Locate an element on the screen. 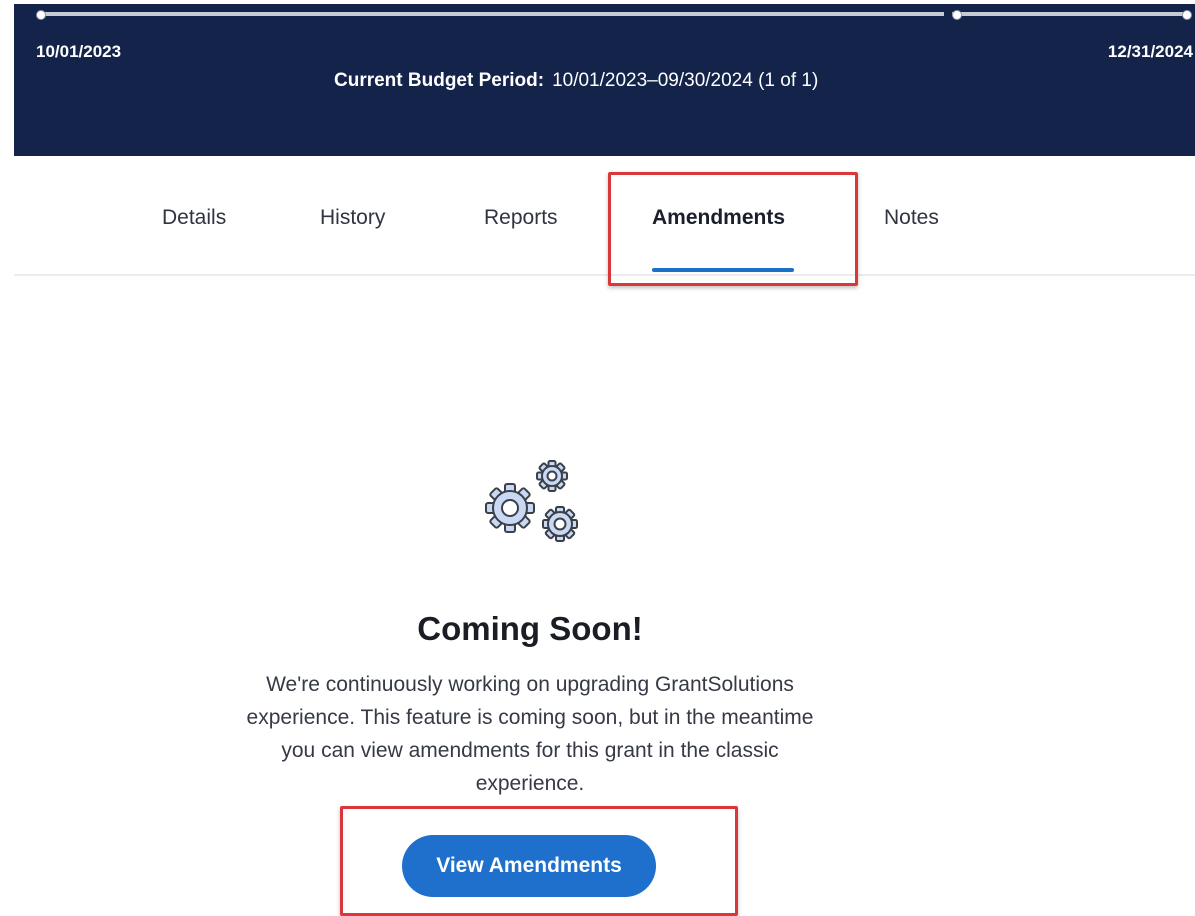  coming-soon-title: Coming Soon! is located at coordinates (530, 628).